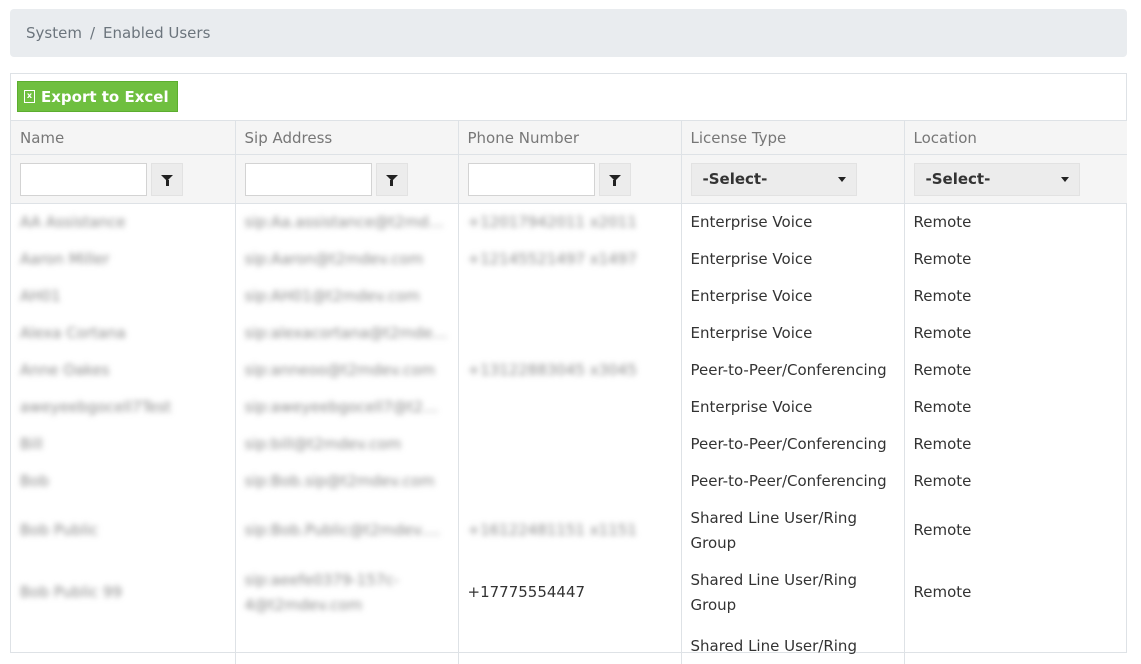 Image resolution: width=1141 pixels, height=664 pixels. Describe the element at coordinates (96, 406) in the screenshot. I see `cell-name: aweyeebgocell7Test` at that location.